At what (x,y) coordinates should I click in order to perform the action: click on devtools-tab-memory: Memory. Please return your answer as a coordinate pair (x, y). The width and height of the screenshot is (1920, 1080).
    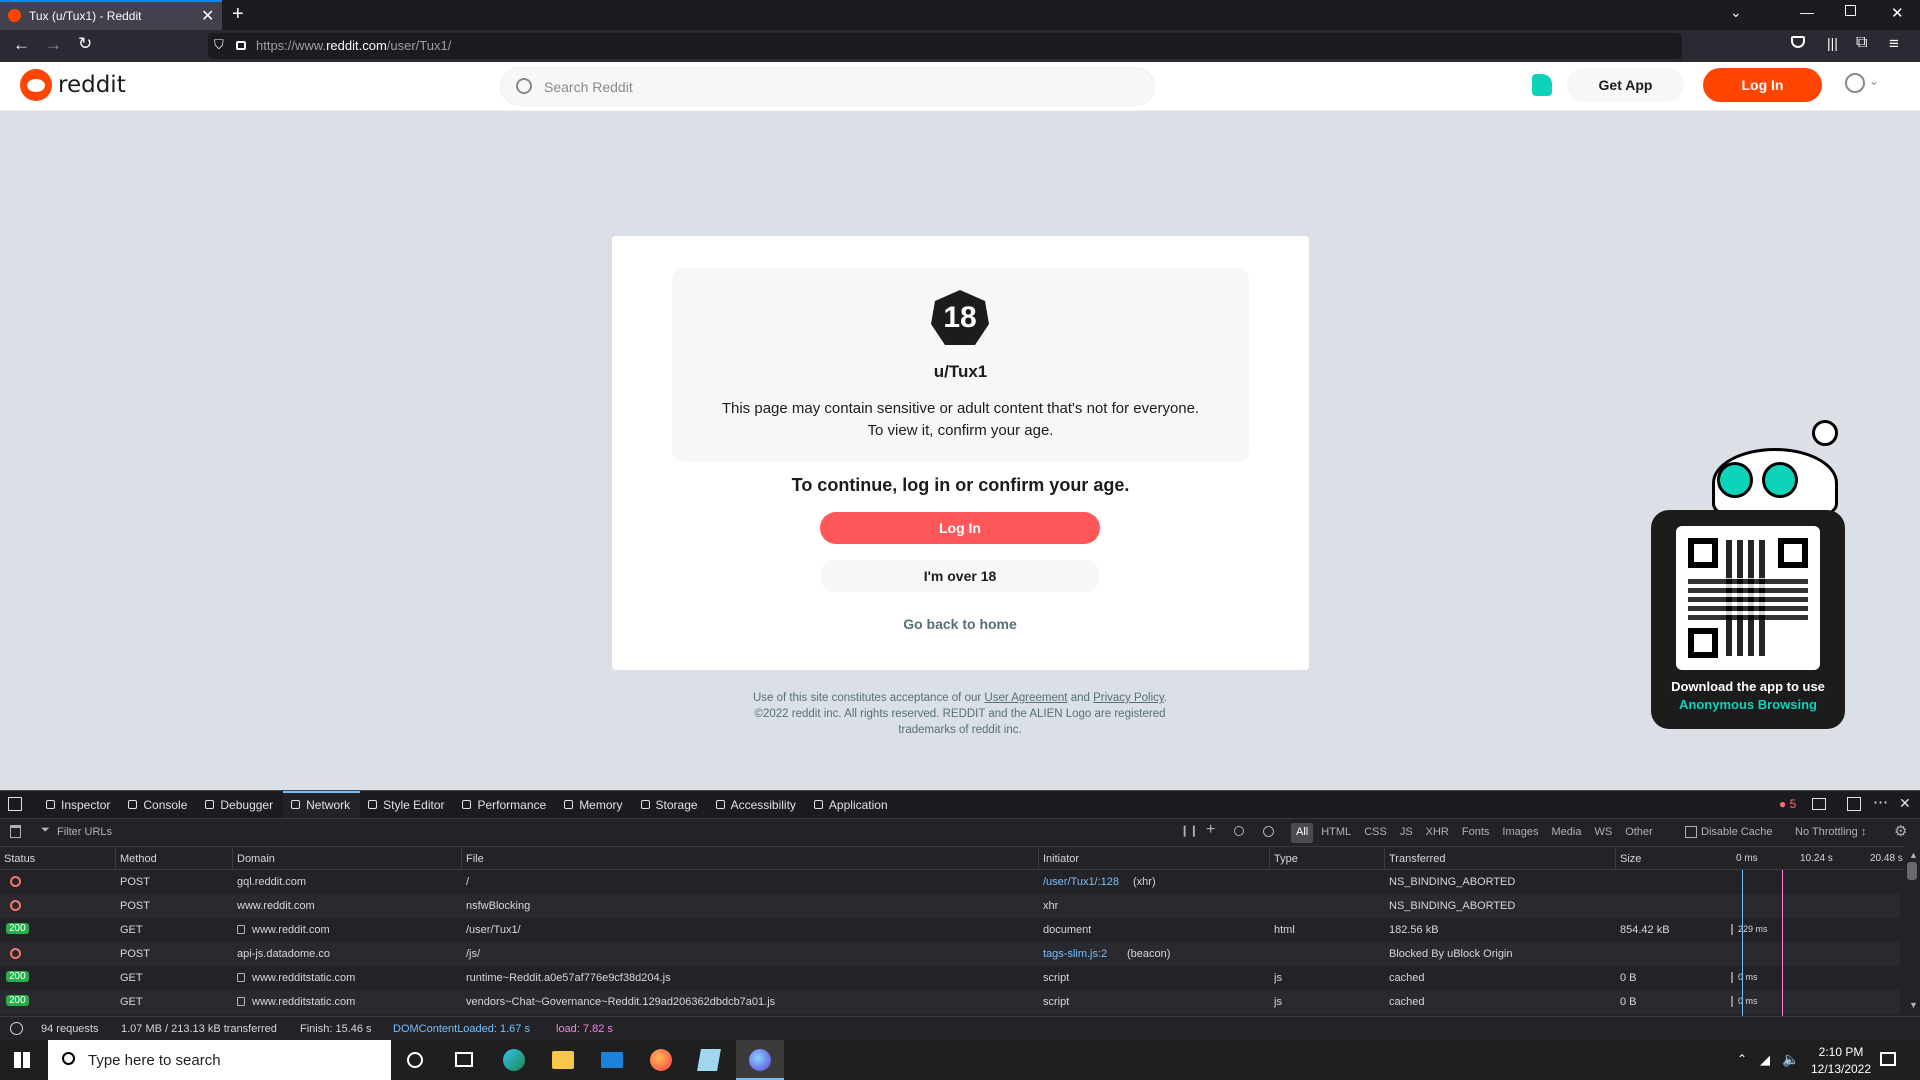
    Looking at the image, I should click on (594, 804).